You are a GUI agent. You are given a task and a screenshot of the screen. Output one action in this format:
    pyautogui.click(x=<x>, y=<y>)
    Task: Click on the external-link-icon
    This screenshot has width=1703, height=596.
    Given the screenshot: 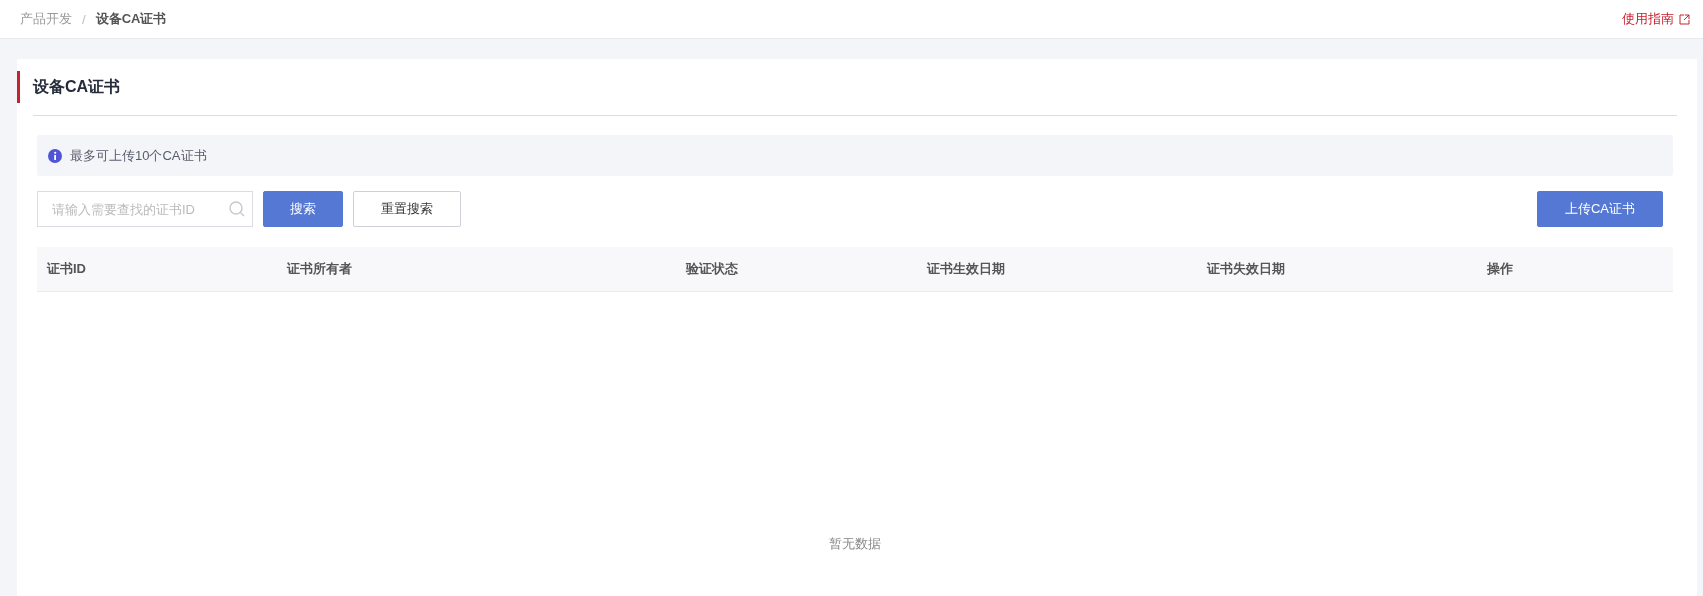 What is the action you would take?
    pyautogui.click(x=1684, y=19)
    